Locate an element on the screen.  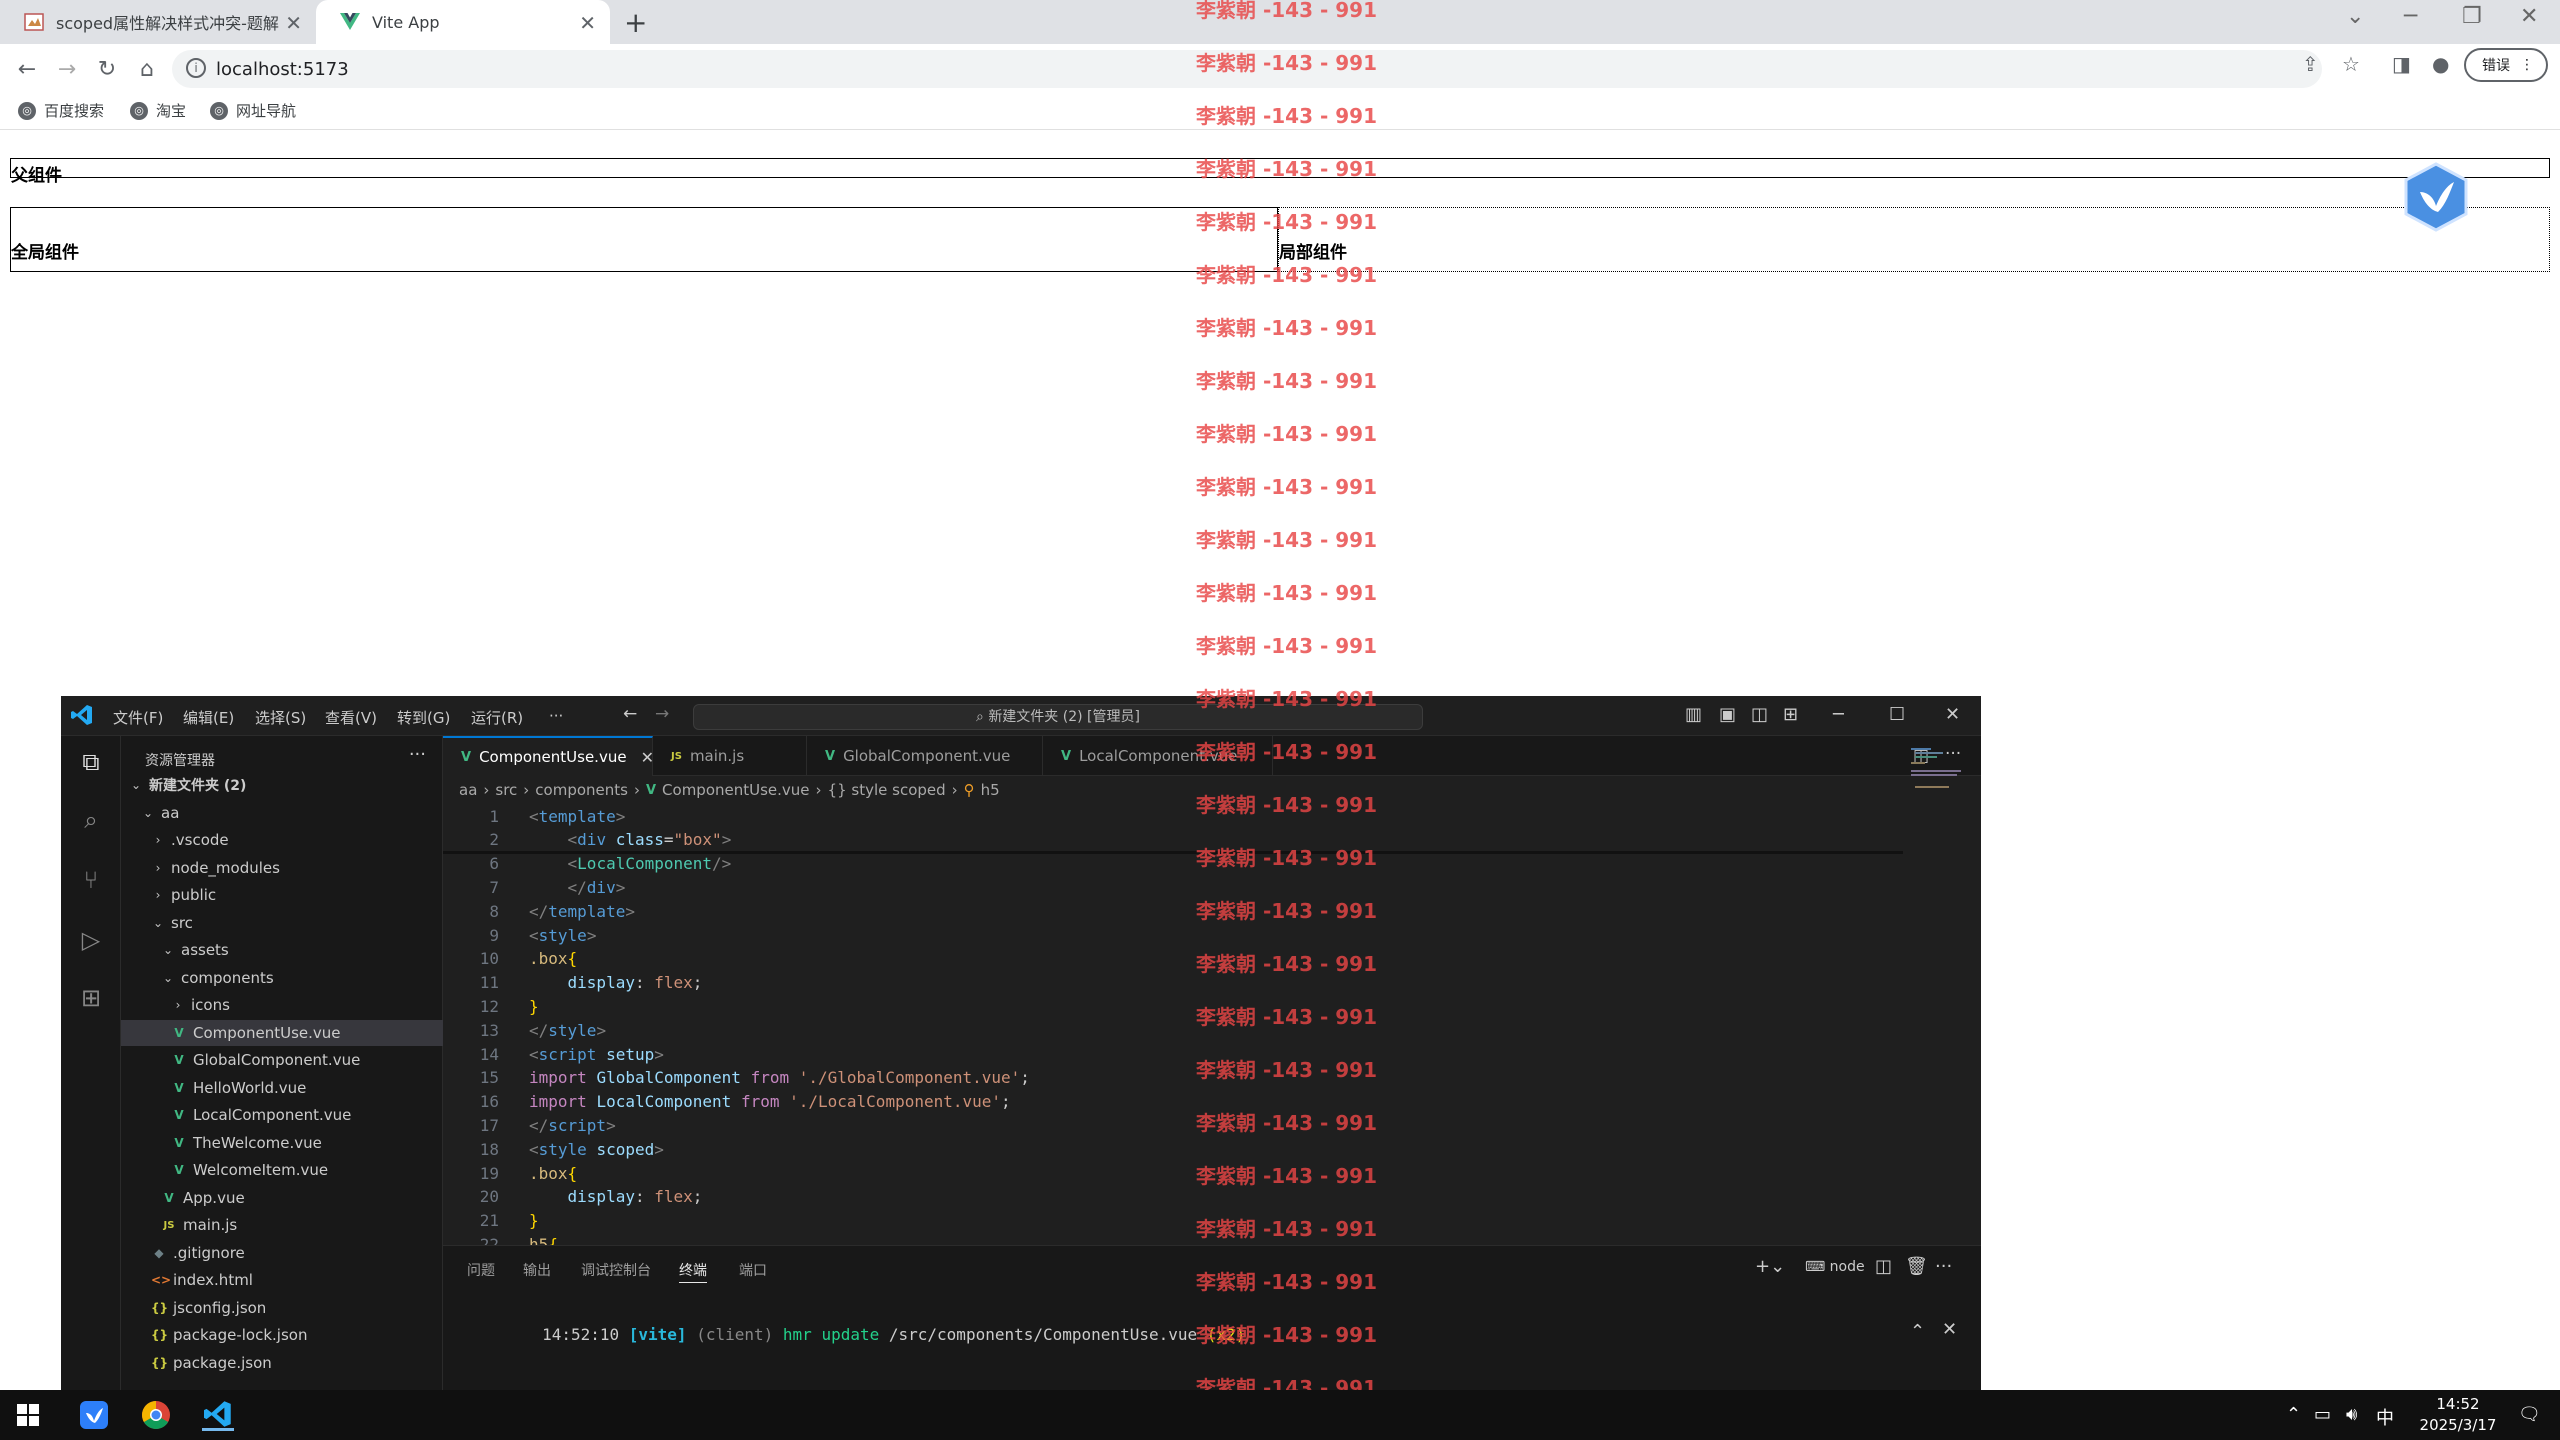
menu-run: 运行(R) is located at coordinates (497, 717).